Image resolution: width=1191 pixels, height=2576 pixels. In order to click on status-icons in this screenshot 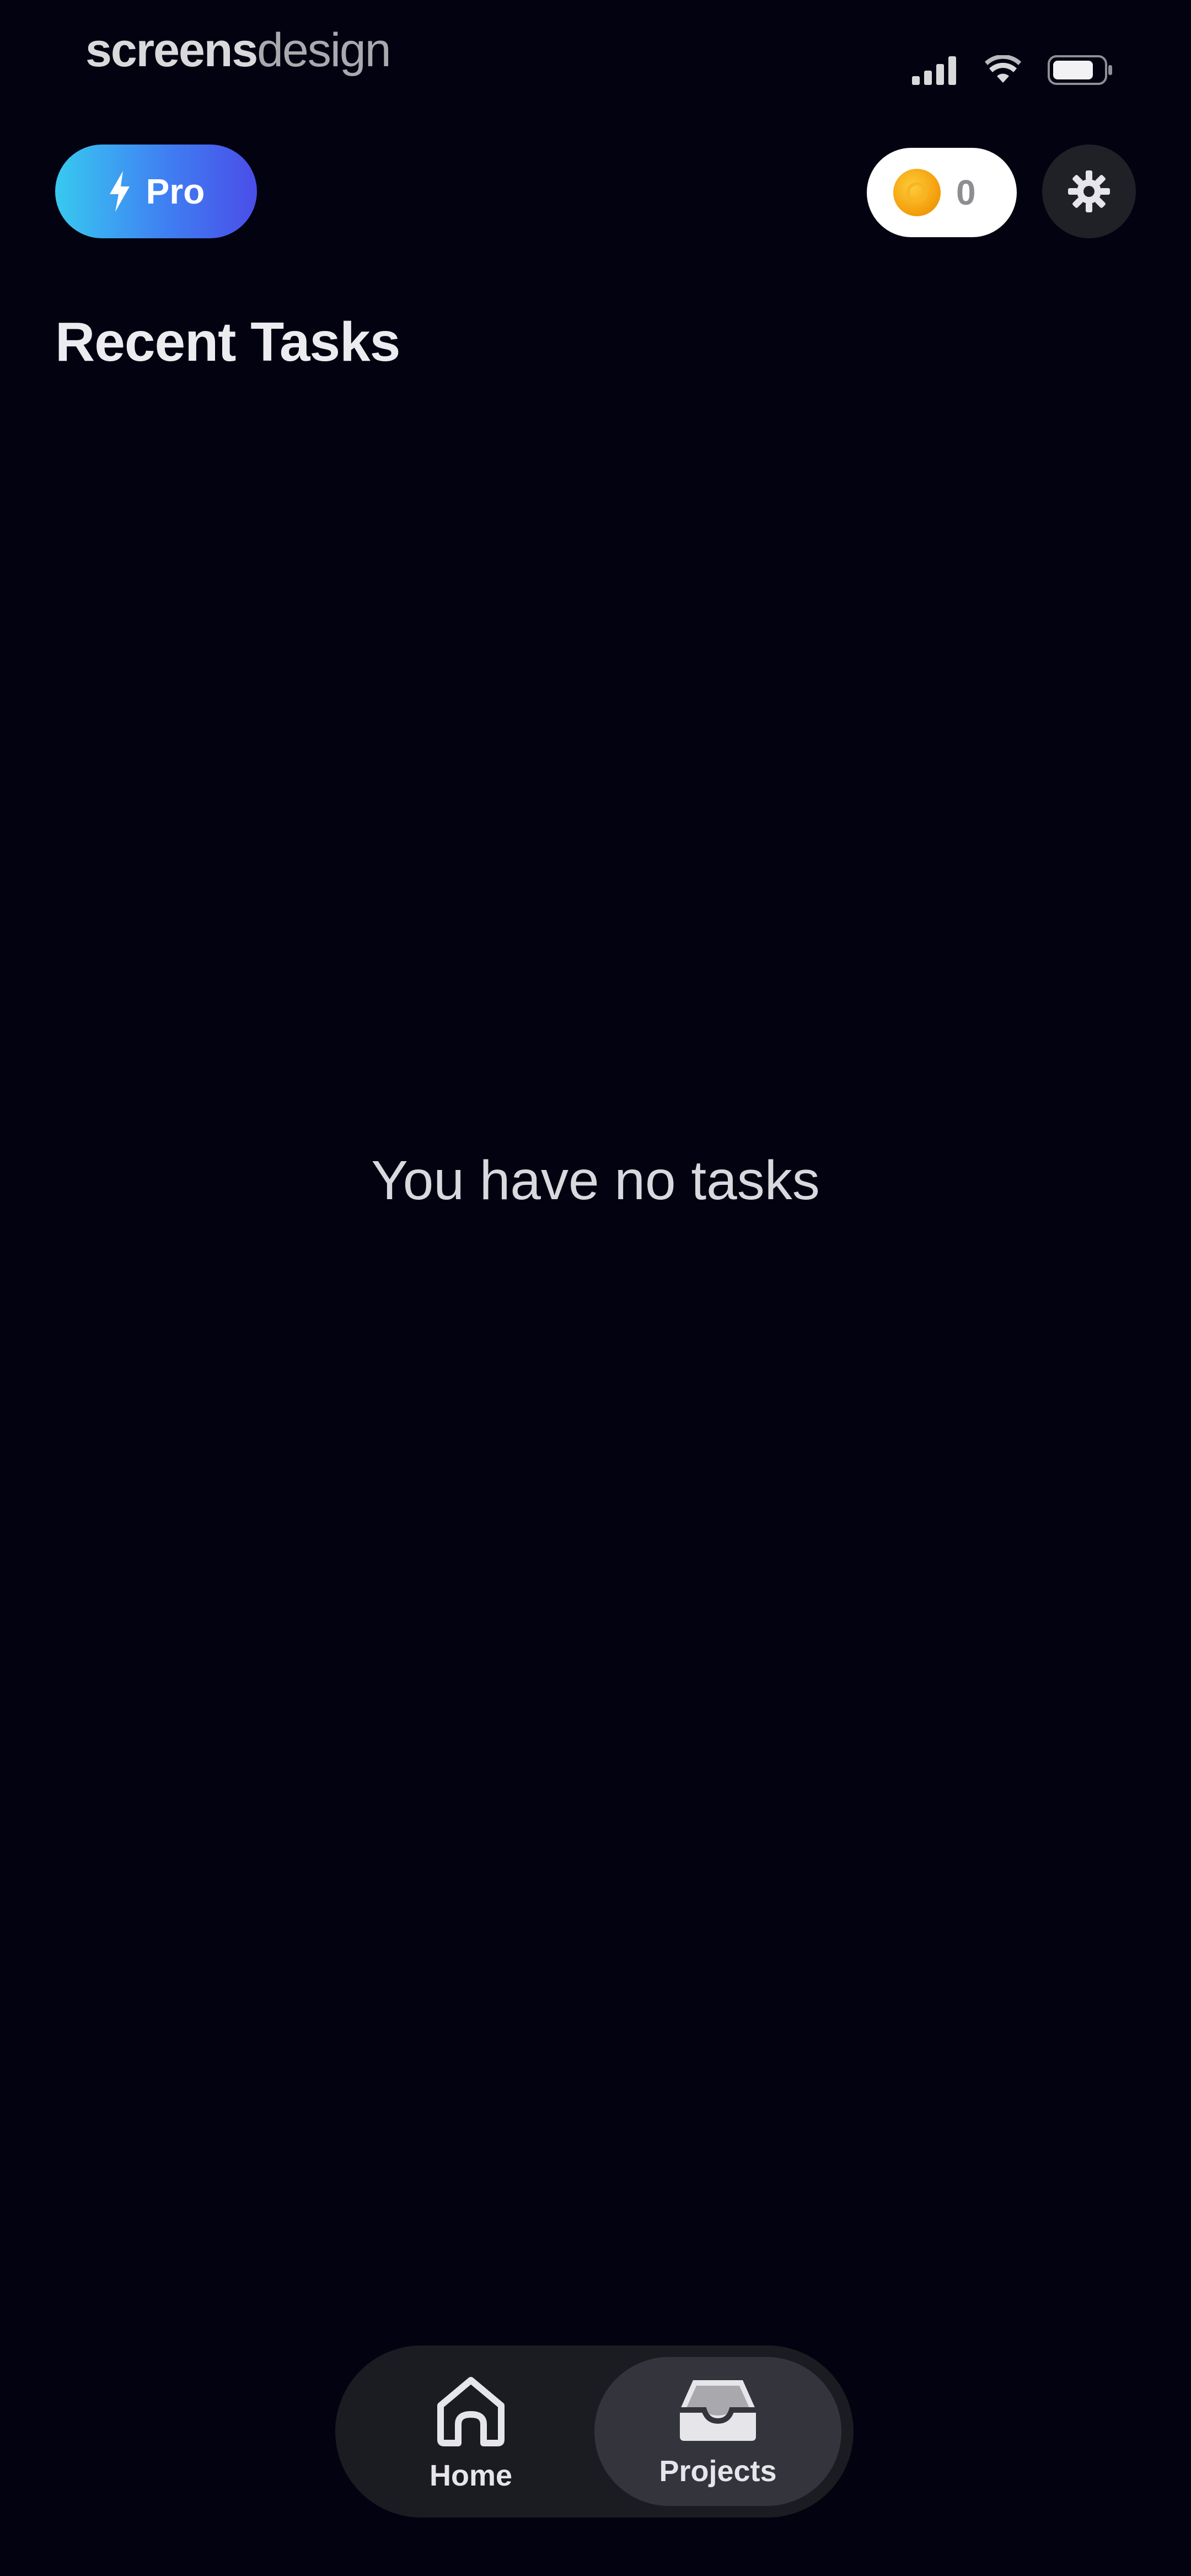, I will do `click(1013, 70)`.